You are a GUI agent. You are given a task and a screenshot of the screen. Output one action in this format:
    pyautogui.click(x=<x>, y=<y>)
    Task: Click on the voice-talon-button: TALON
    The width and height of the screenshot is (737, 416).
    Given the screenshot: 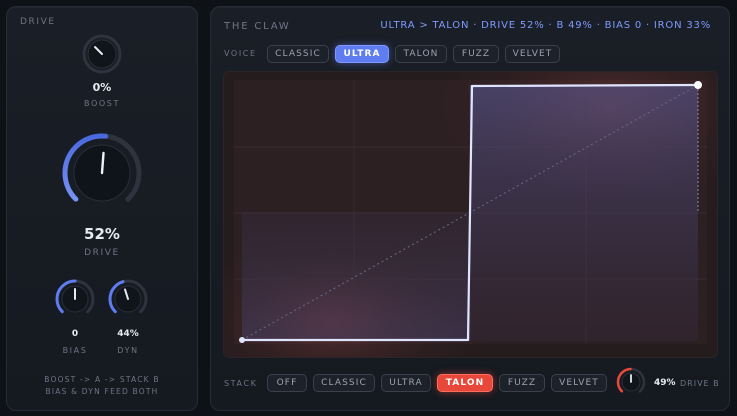 What is the action you would take?
    pyautogui.click(x=421, y=54)
    